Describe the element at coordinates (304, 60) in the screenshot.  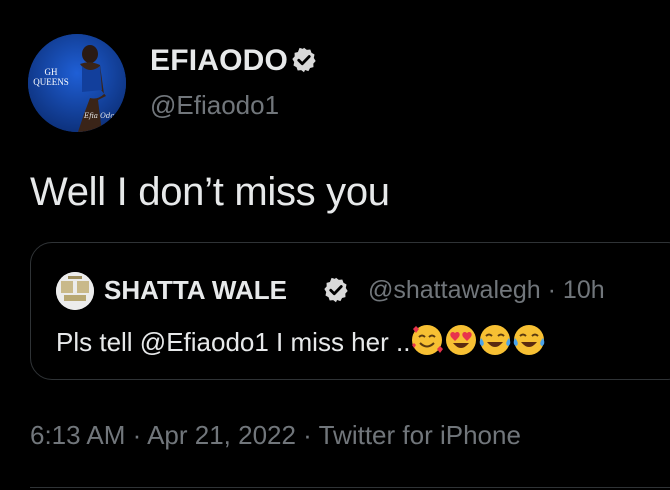
I see `verified-badge-icon` at that location.